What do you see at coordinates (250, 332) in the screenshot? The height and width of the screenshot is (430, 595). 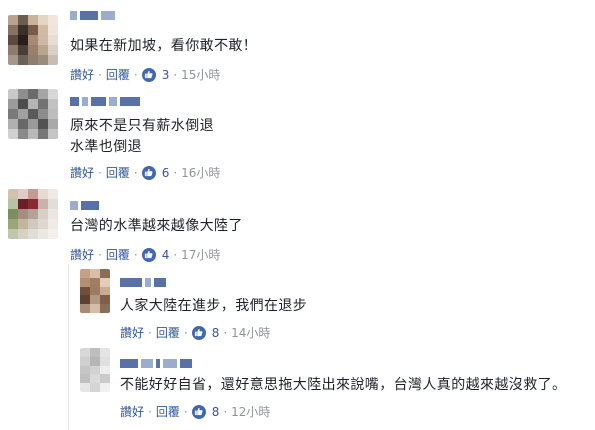 I see `timestamp: 14小時` at bounding box center [250, 332].